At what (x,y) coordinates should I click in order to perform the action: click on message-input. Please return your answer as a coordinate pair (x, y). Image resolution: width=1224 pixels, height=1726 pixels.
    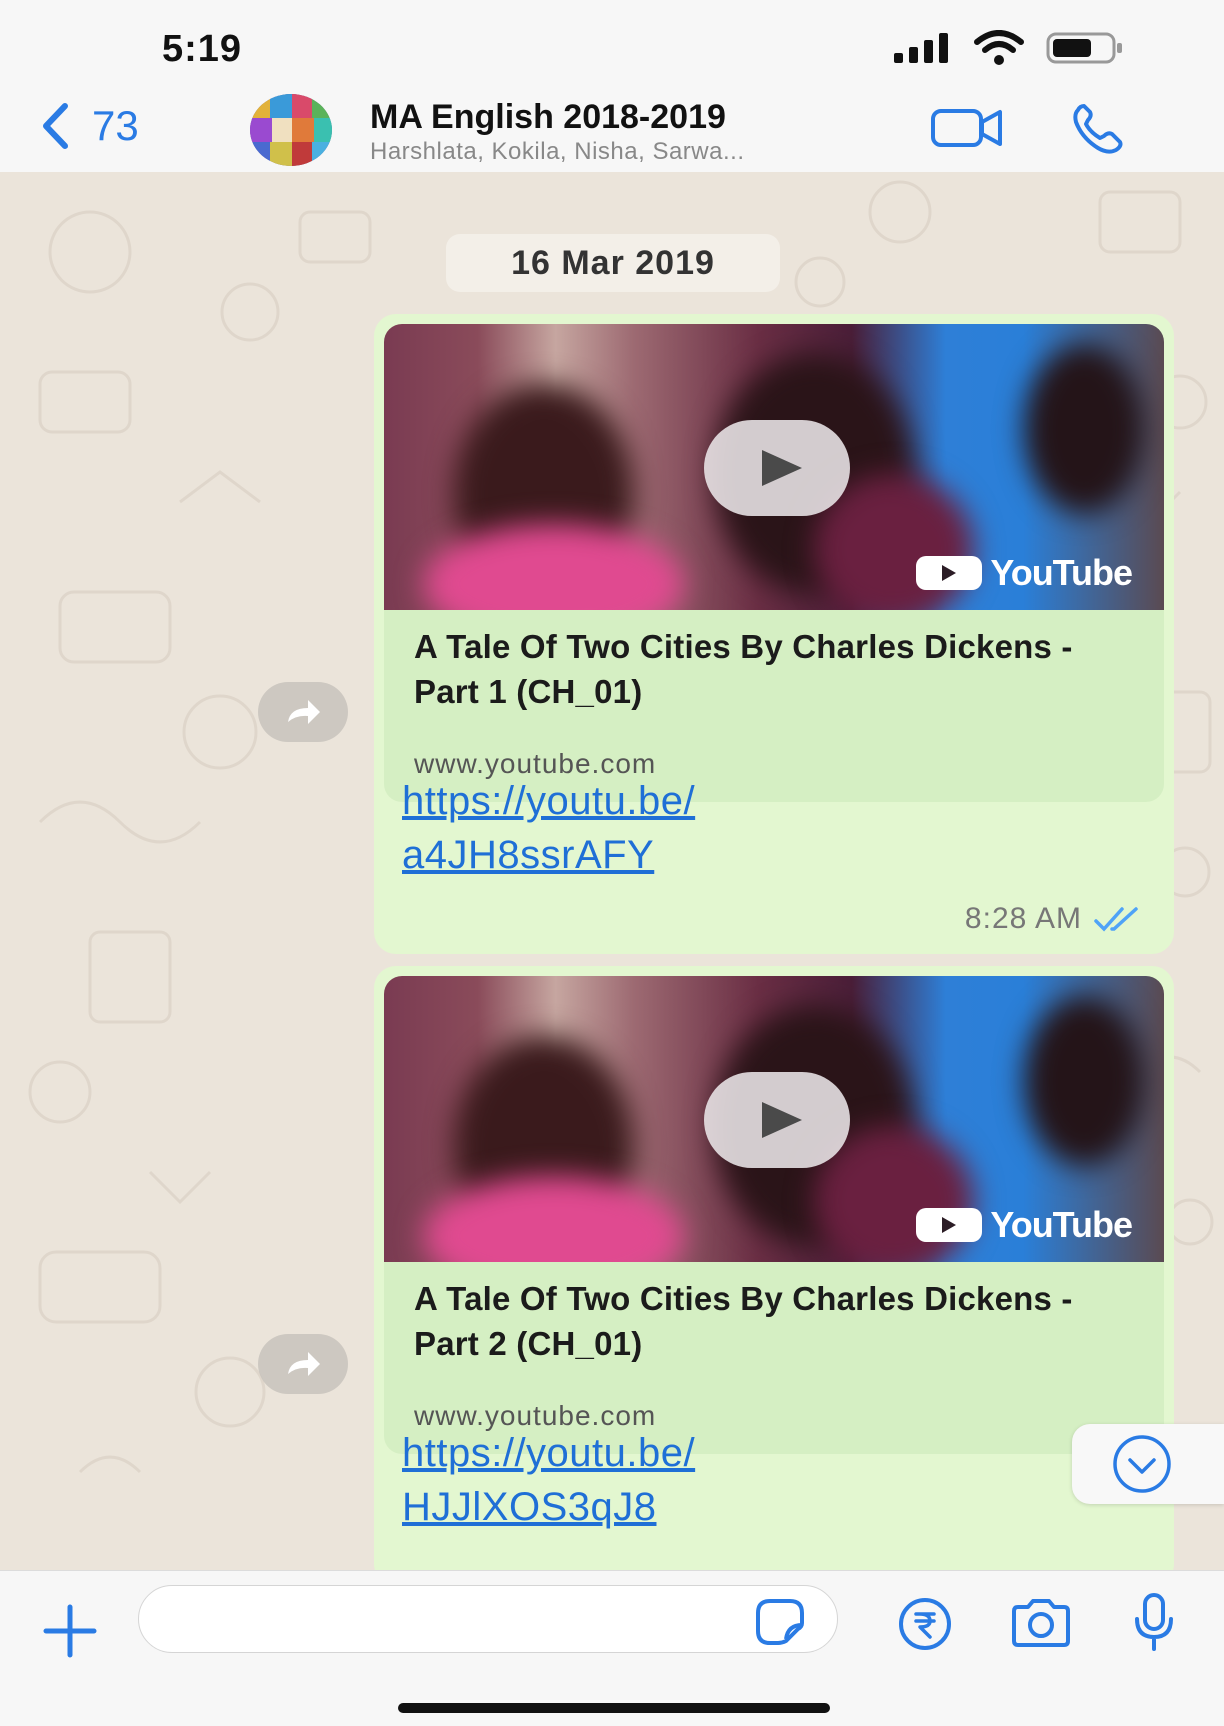
    Looking at the image, I should click on (488, 1619).